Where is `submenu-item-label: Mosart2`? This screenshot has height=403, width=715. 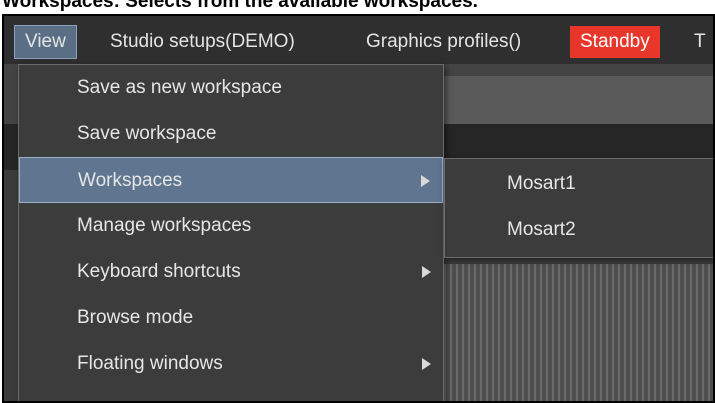
submenu-item-label: Mosart2 is located at coordinates (541, 229).